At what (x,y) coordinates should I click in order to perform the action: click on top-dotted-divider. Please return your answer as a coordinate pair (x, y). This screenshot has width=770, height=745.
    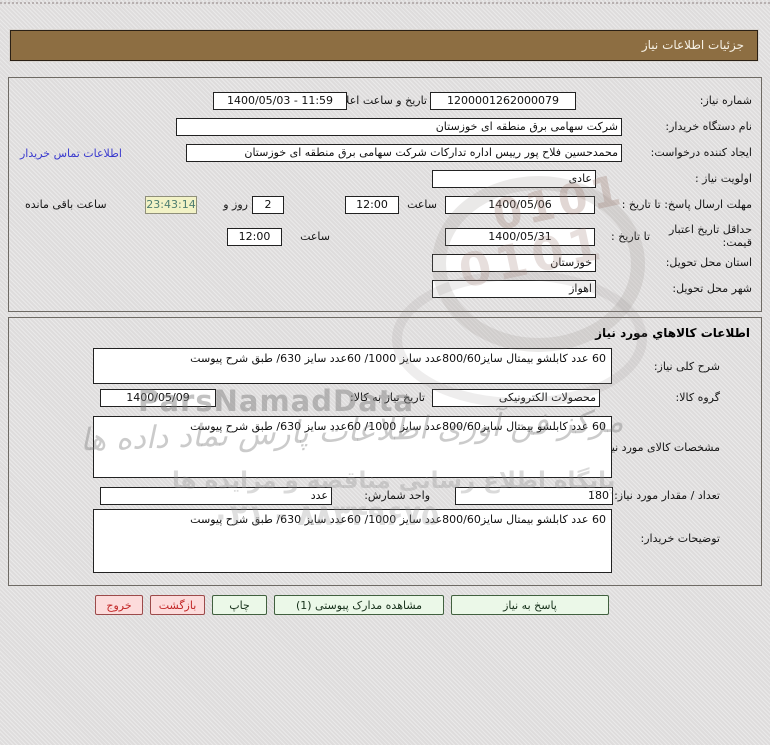
    Looking at the image, I should click on (385, 3).